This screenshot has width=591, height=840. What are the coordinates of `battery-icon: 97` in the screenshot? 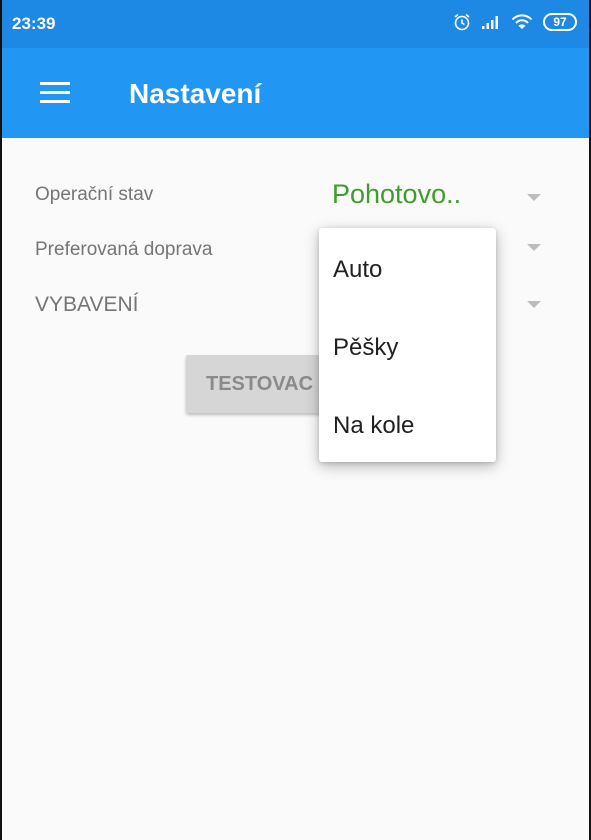 It's located at (560, 22).